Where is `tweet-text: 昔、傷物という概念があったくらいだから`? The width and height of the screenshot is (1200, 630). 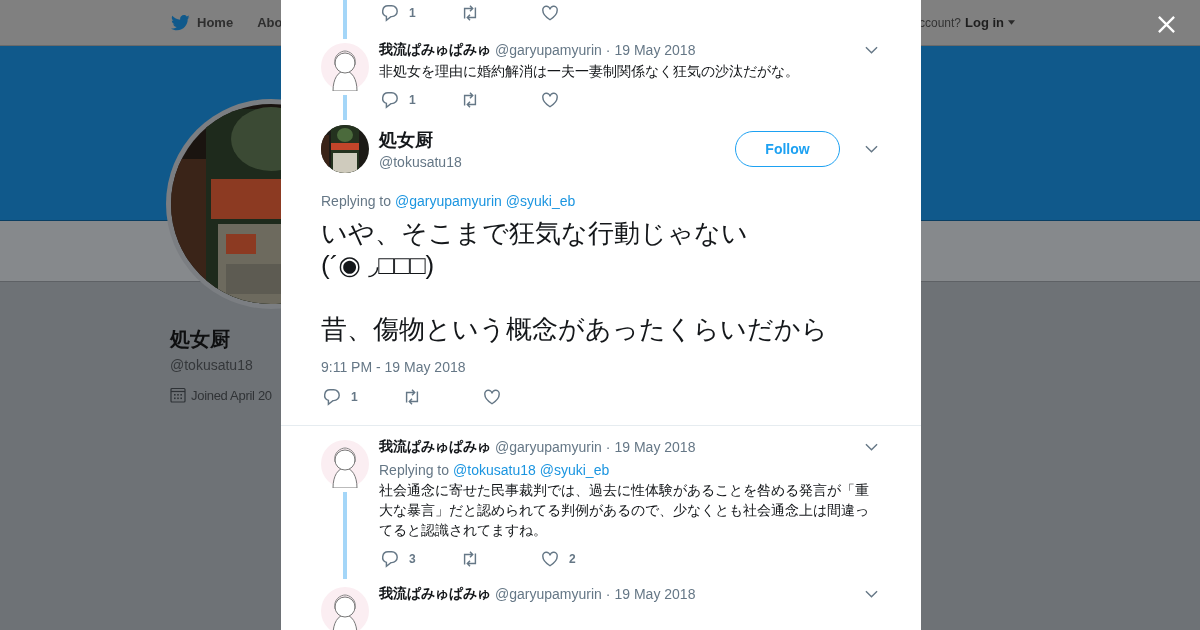 tweet-text: 昔、傷物という概念があったくらいだから is located at coordinates (575, 329).